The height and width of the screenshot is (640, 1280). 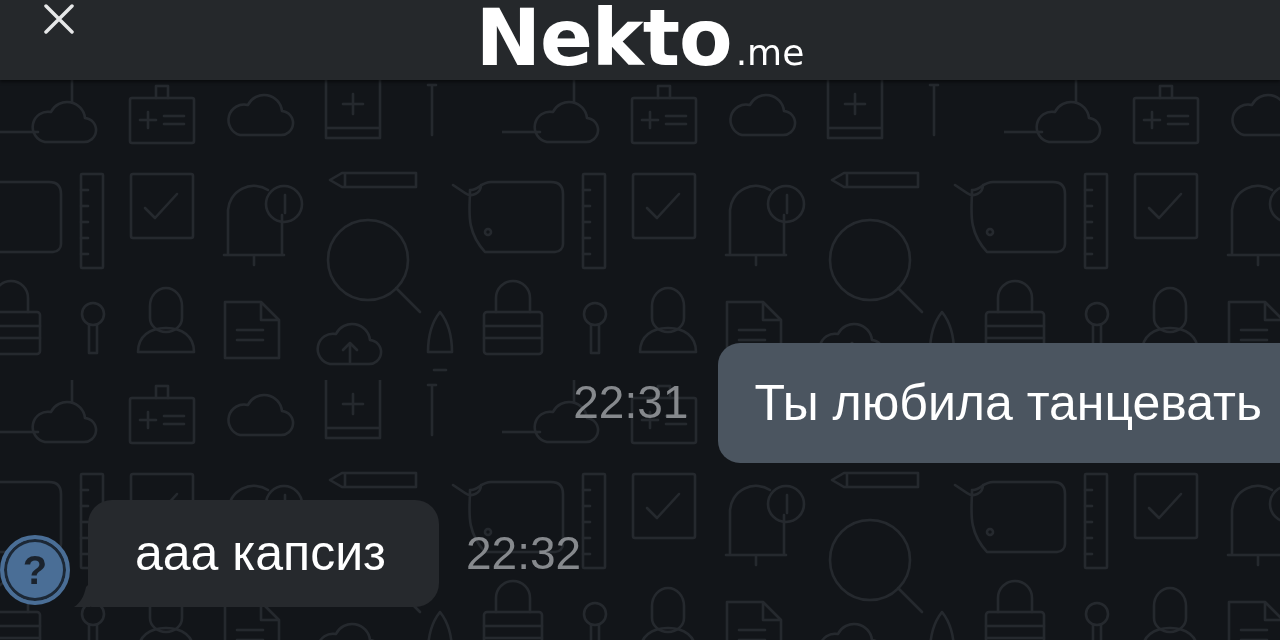 I want to click on message-time: 22:31, so click(x=631, y=403).